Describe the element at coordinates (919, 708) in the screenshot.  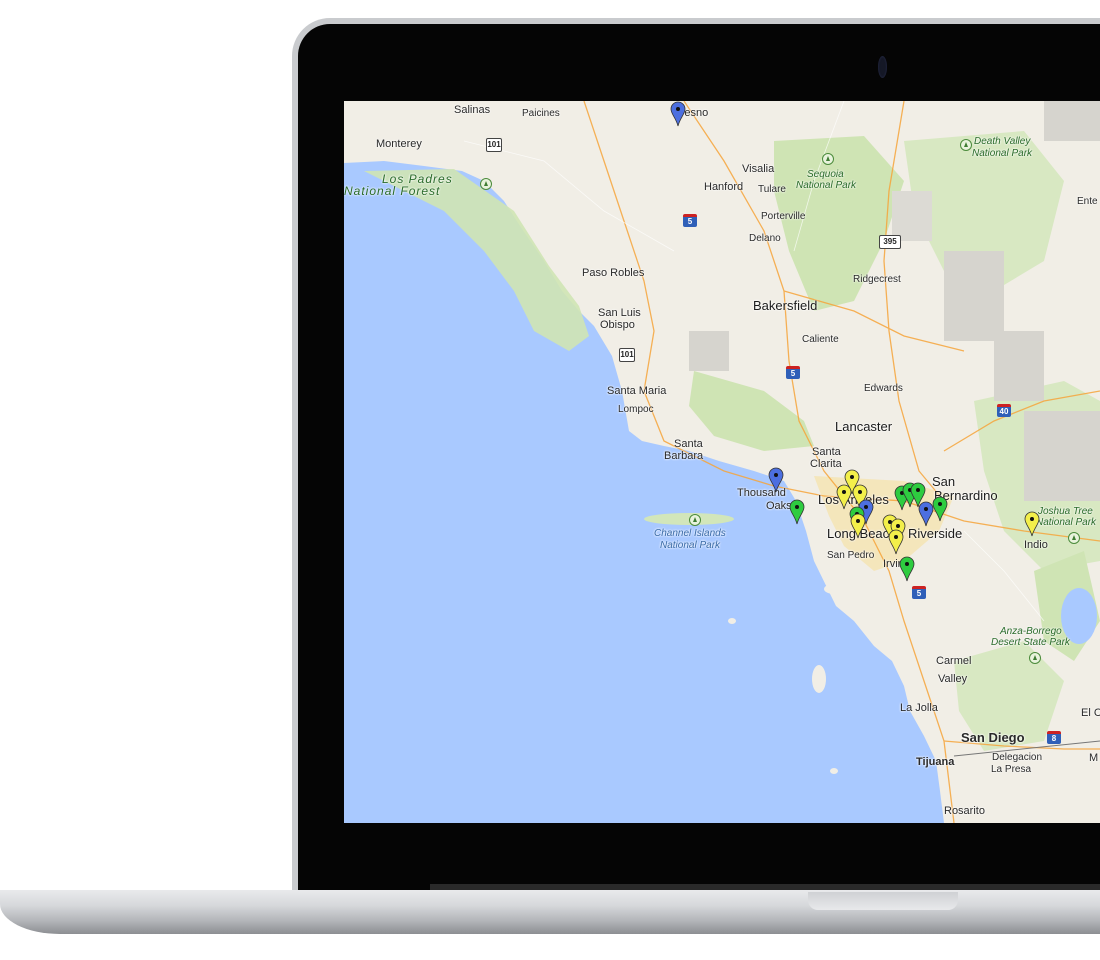
I see `label-la-jolla: La Jolla` at that location.